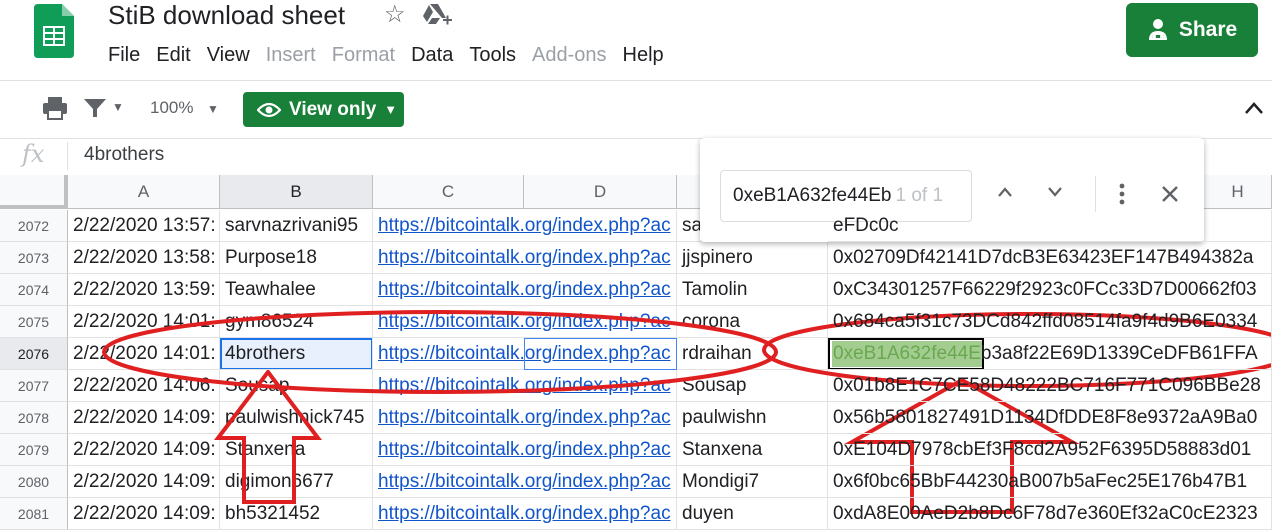 The width and height of the screenshot is (1272, 530). I want to click on wallet-address-cell: 0x01b8E1C7CE58D48222BC716F771C096BBe28, so click(1050, 386).